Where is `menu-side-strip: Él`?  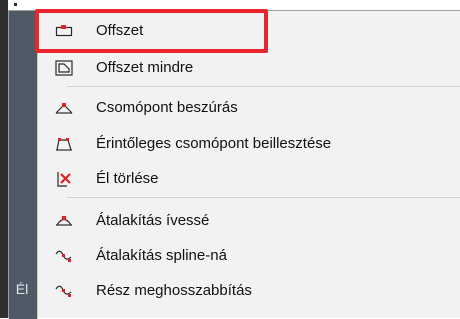 menu-side-strip: Él is located at coordinates (23, 165).